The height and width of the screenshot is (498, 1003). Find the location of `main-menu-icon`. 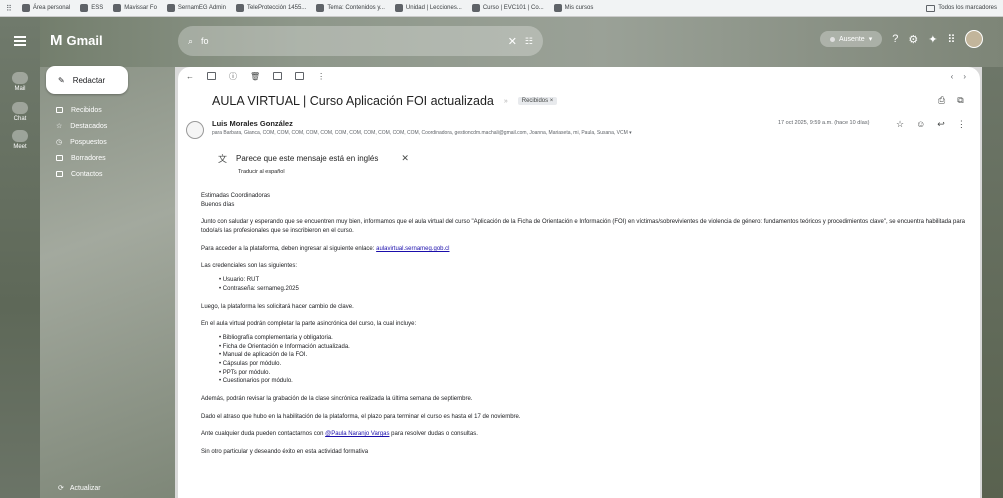

main-menu-icon is located at coordinates (20, 41).